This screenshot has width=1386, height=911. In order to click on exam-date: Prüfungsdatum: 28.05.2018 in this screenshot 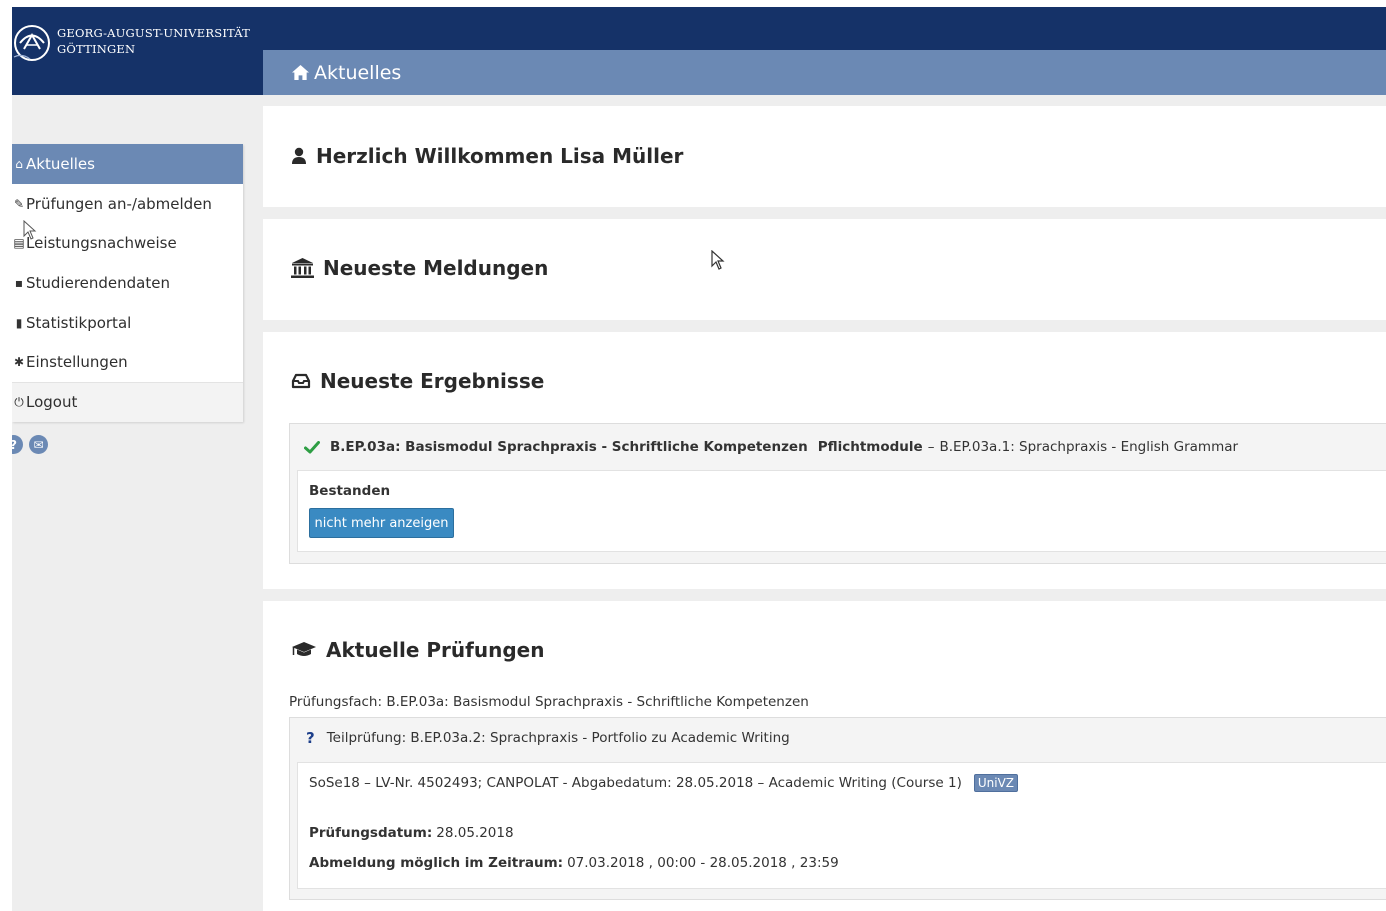, I will do `click(411, 833)`.